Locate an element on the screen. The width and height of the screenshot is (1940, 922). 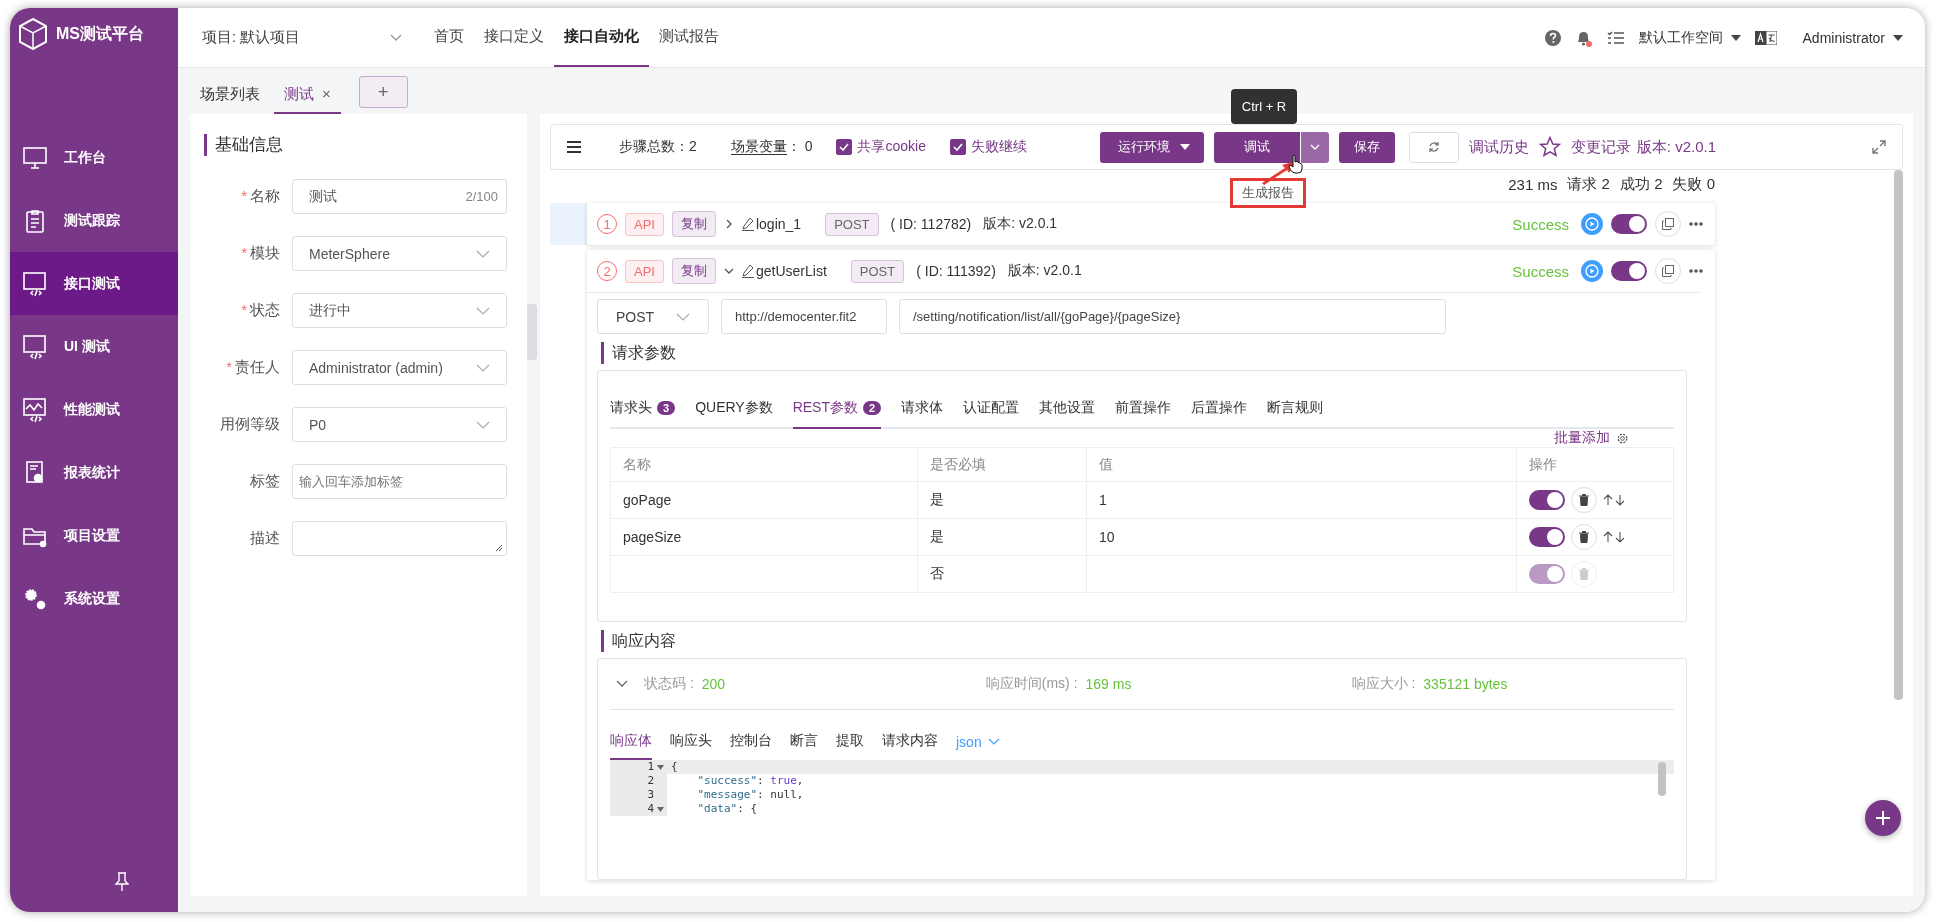
dropdown-button is located at coordinates (1314, 147).